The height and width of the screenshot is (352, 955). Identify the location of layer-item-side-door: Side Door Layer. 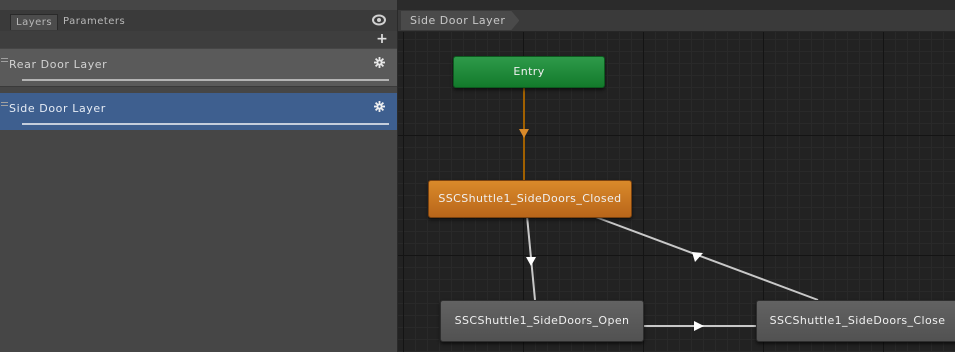
(198, 111).